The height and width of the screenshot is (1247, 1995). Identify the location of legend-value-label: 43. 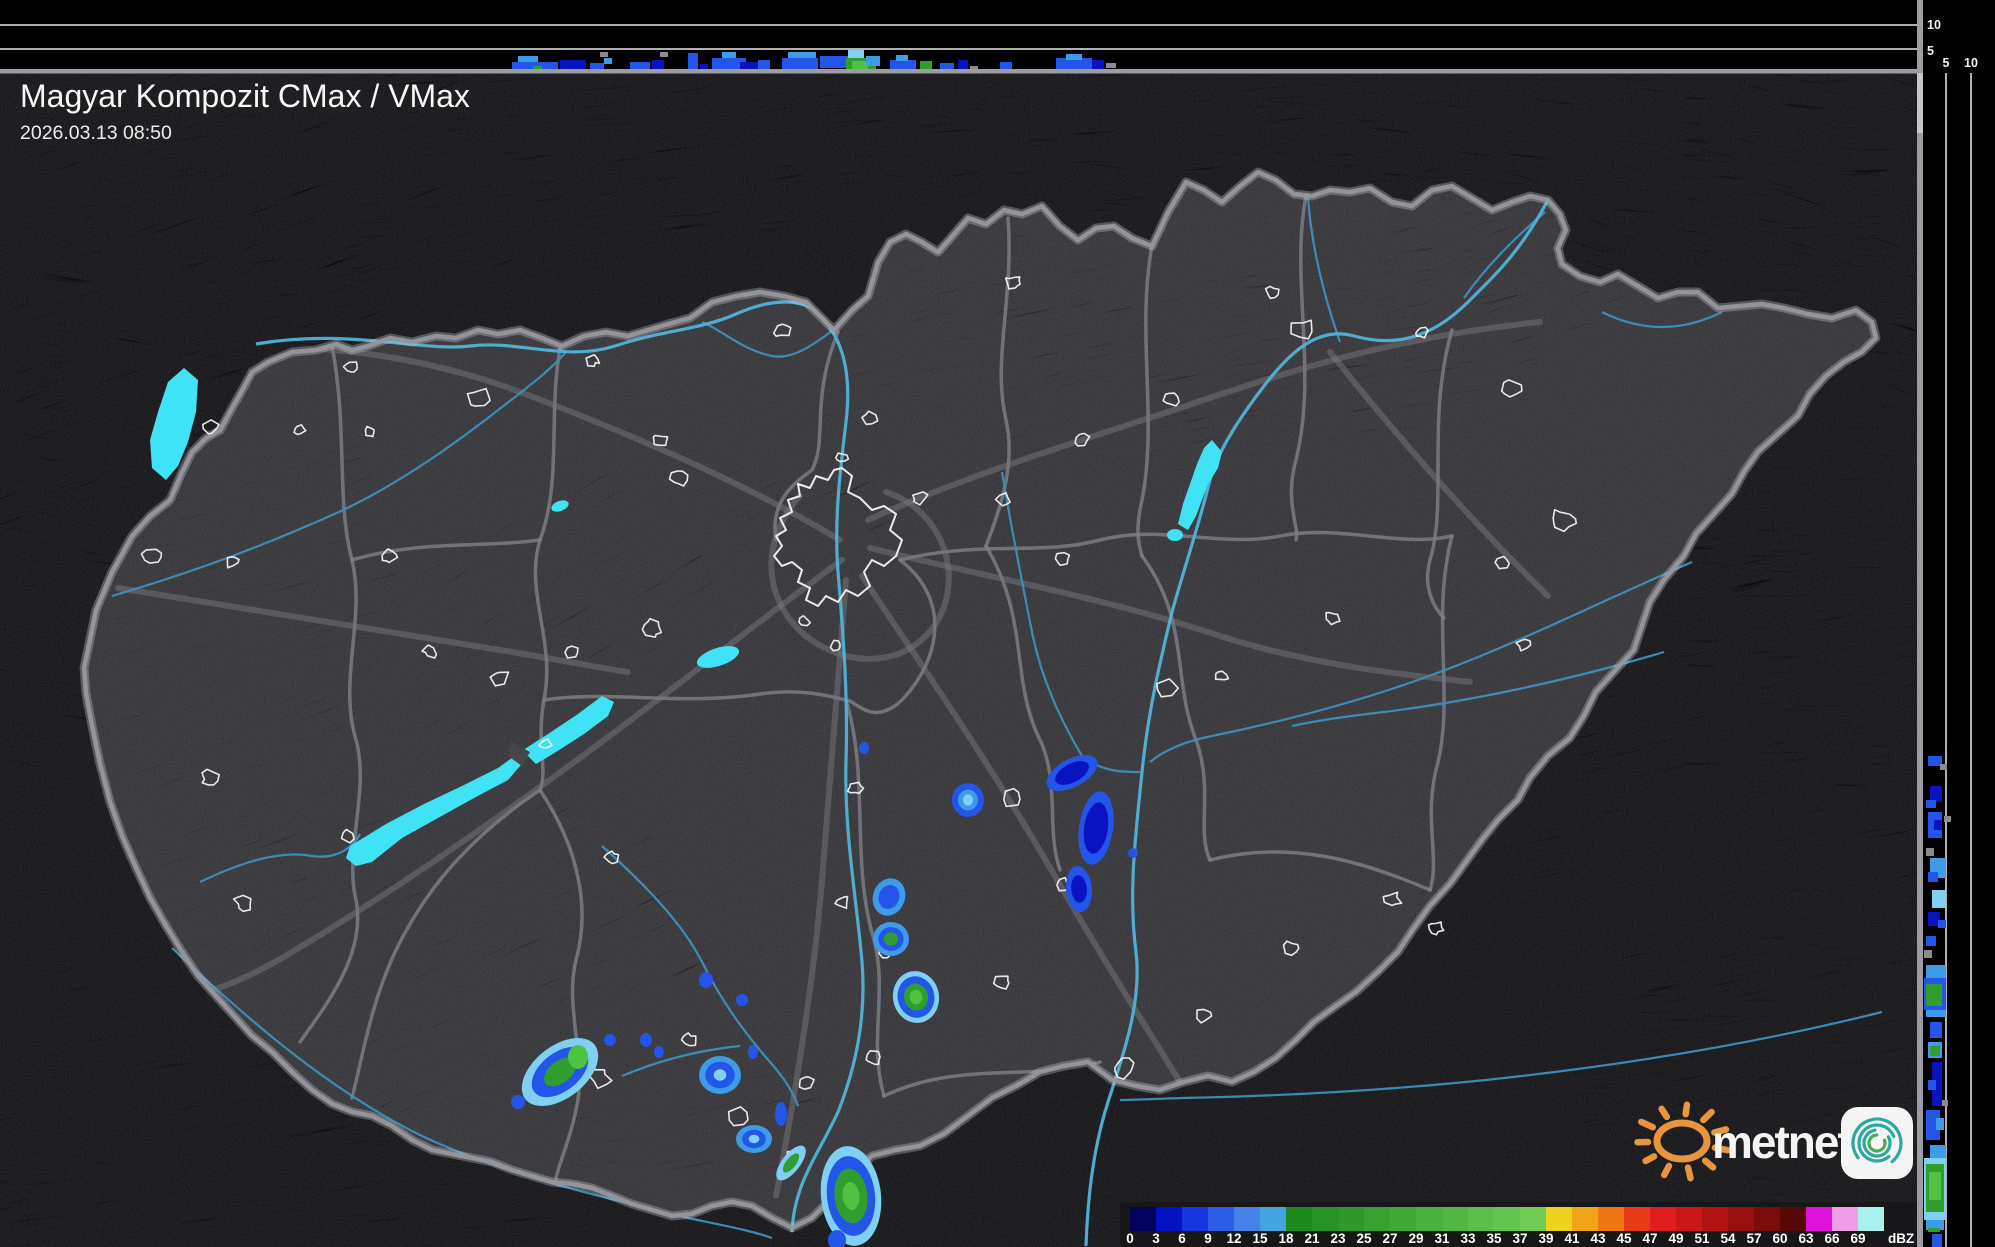
(1598, 1238).